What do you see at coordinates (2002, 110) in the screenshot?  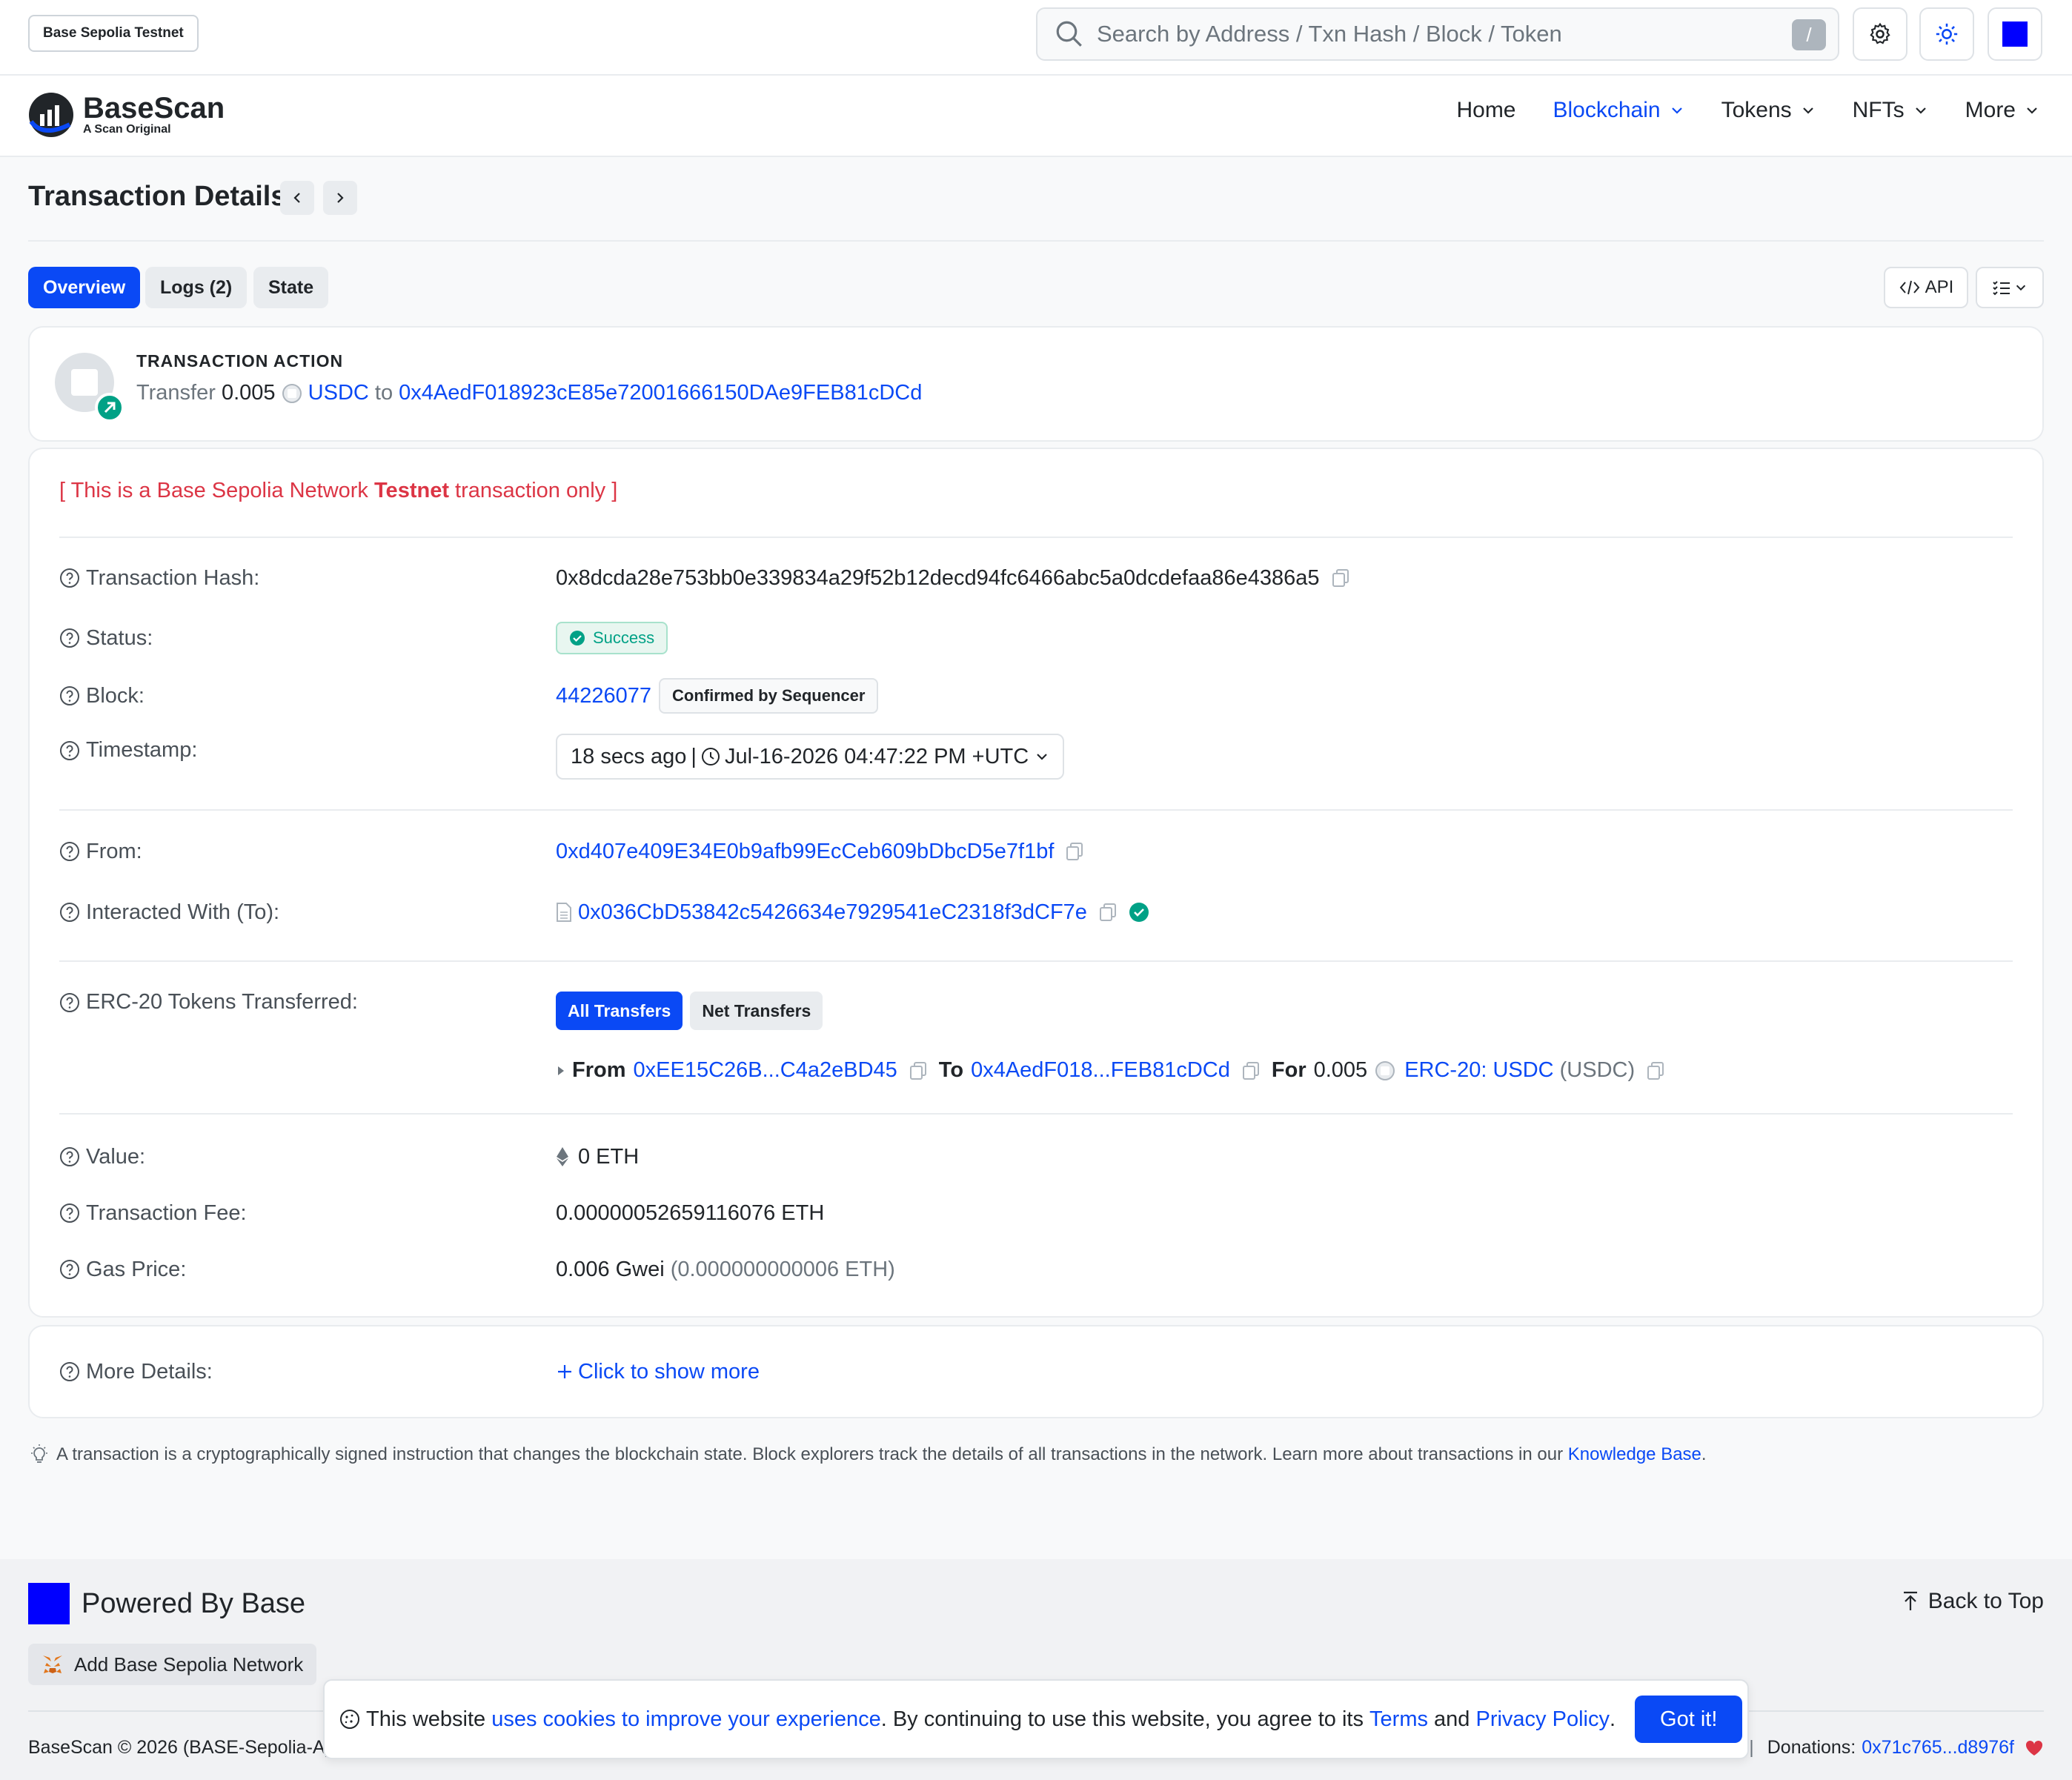 I see `nav-more: More` at bounding box center [2002, 110].